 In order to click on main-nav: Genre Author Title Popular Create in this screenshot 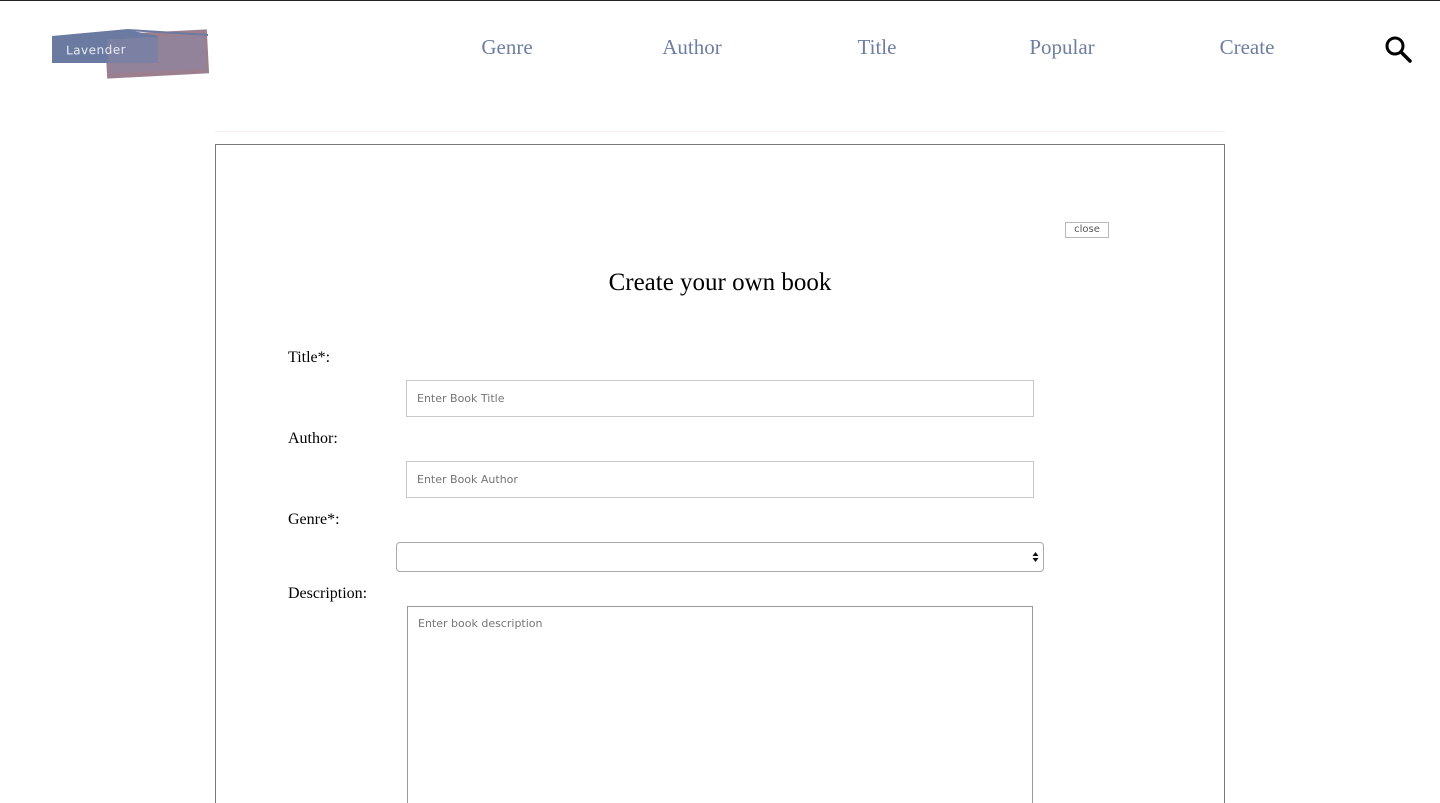, I will do `click(720, 50)`.